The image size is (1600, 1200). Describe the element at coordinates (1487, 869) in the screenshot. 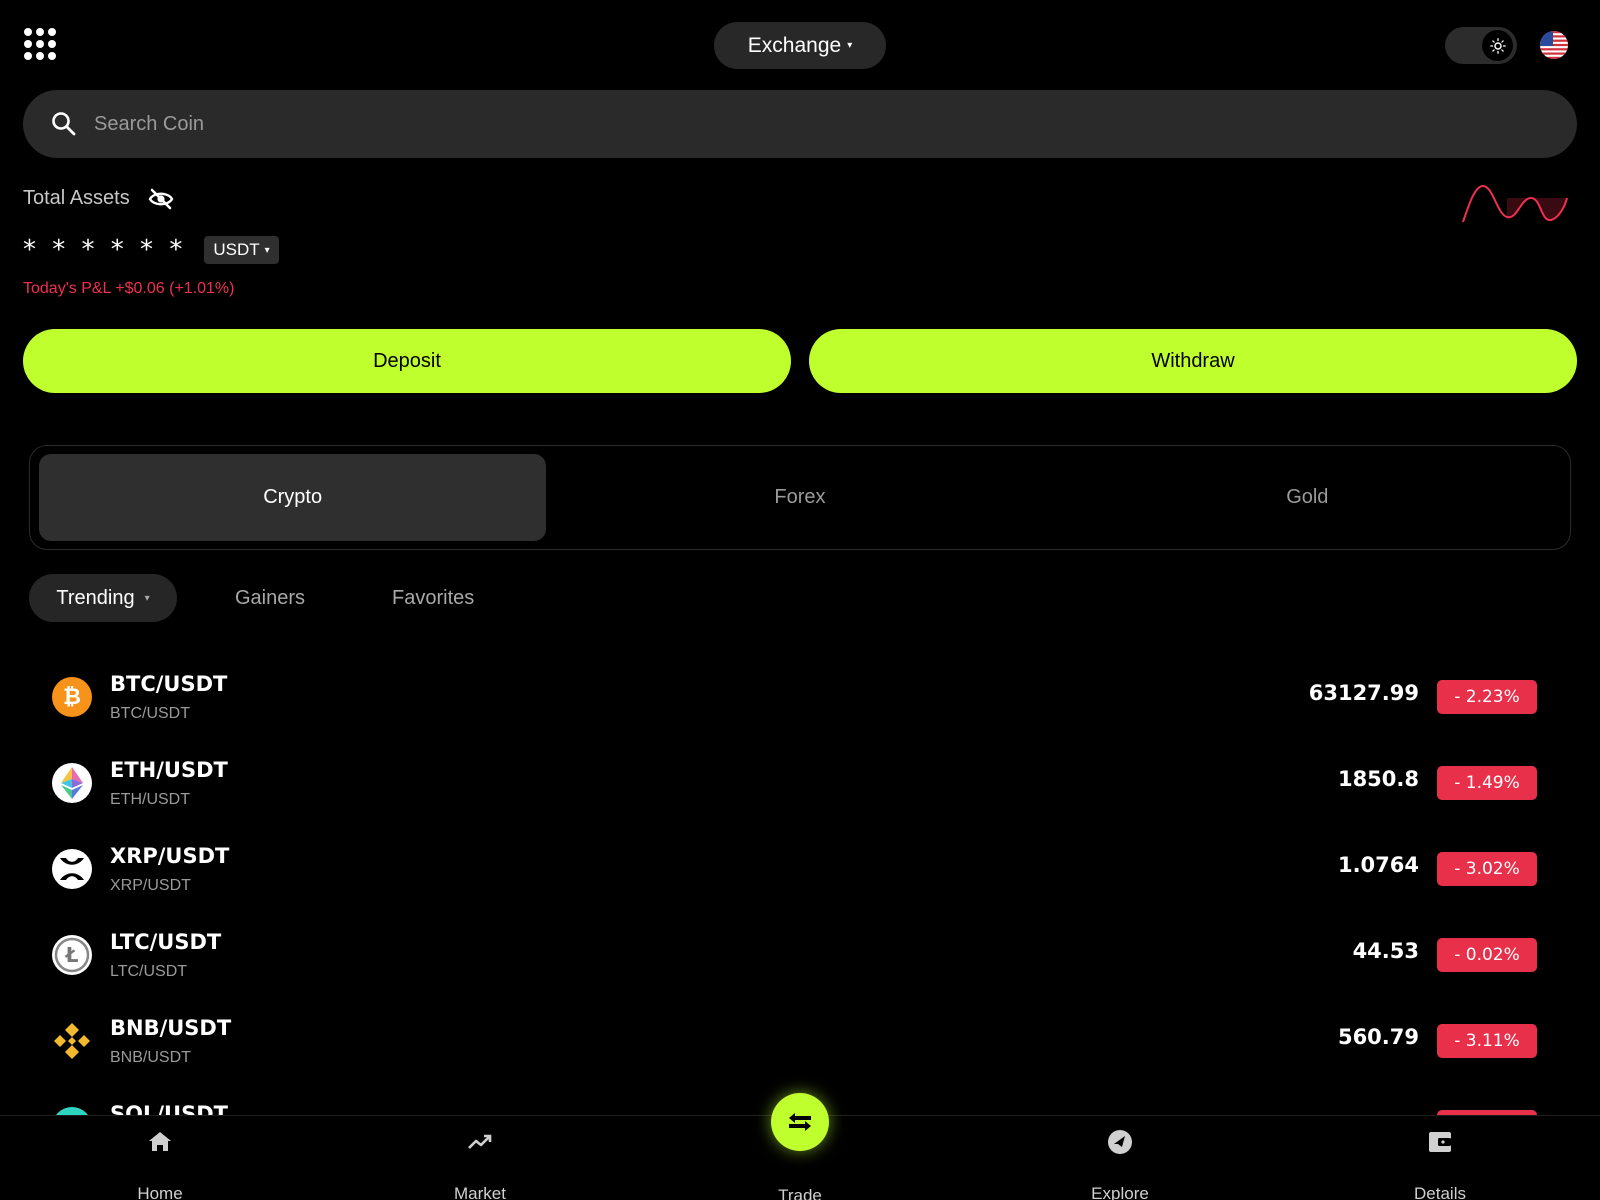

I see `coin-change-badge: - 3.02%` at that location.